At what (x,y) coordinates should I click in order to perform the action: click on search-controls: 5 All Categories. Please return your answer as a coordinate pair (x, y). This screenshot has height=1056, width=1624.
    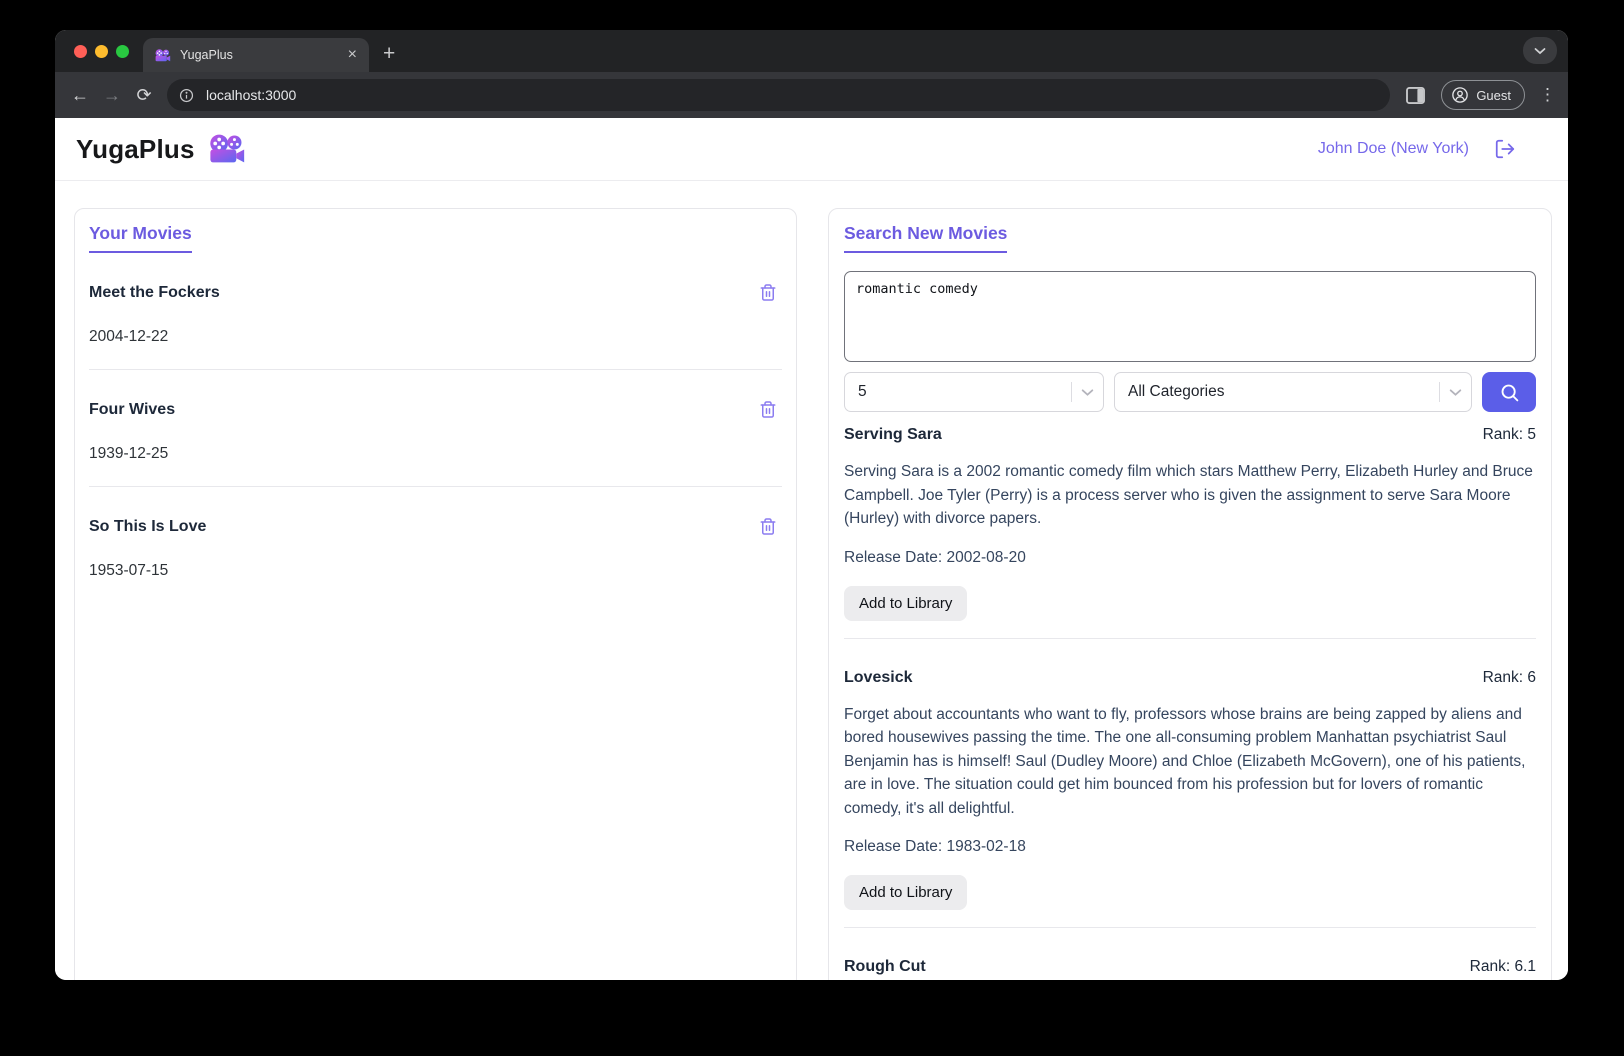
    Looking at the image, I should click on (1190, 392).